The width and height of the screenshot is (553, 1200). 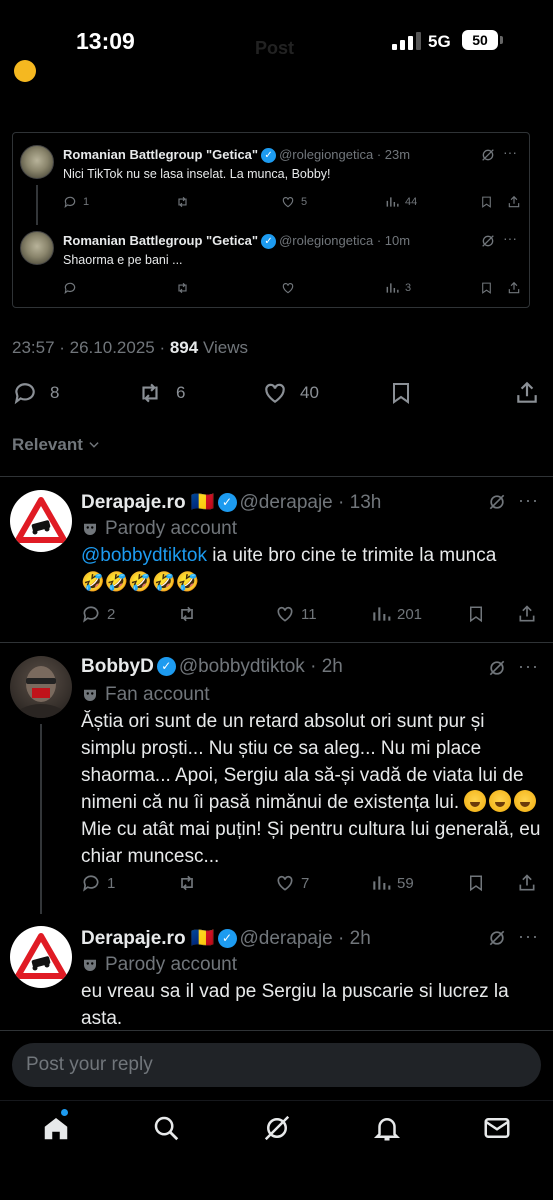 I want to click on reply-input, so click(x=276, y=1065).